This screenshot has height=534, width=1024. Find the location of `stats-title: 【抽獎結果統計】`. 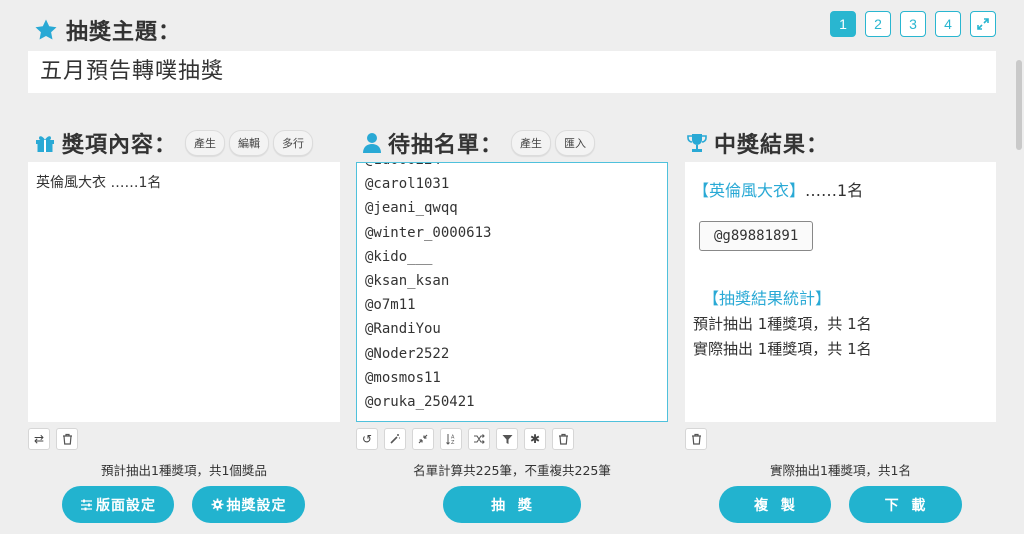

stats-title: 【抽獎結果統計】 is located at coordinates (767, 298).